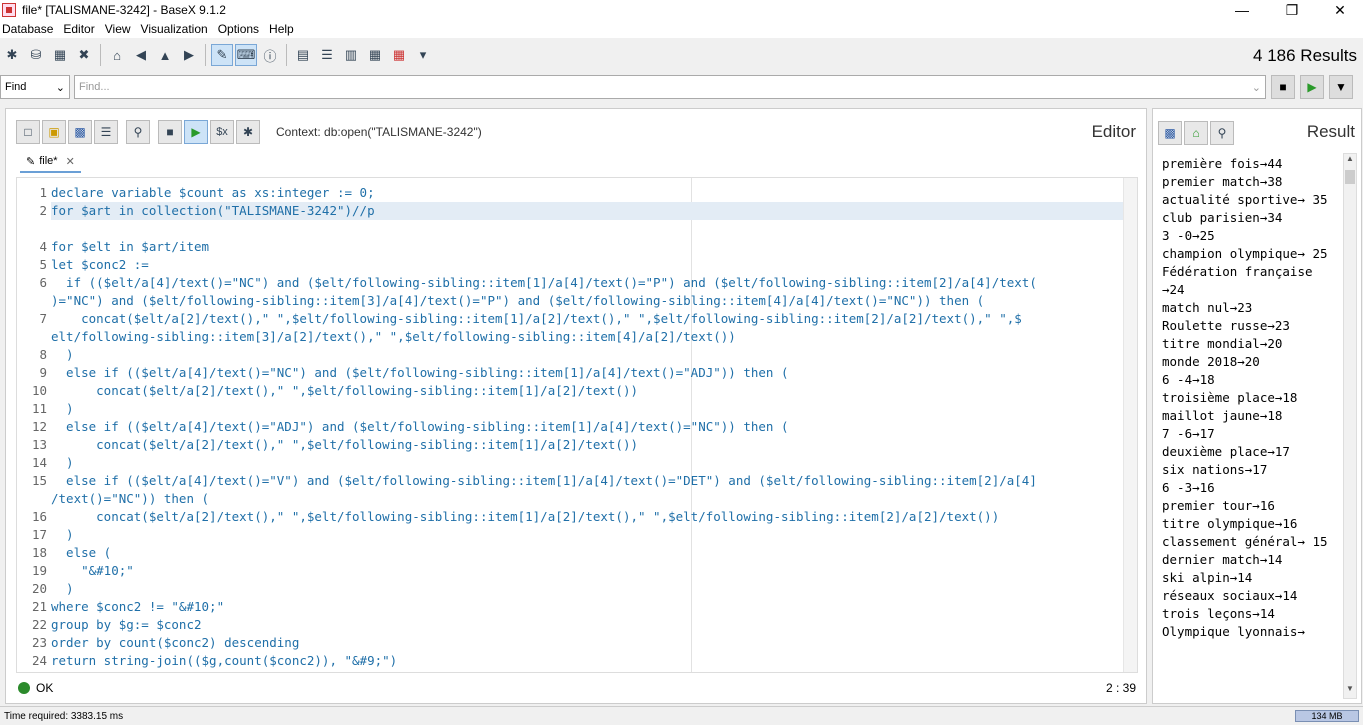 The height and width of the screenshot is (725, 1363). Describe the element at coordinates (1245, 253) in the screenshot. I see `result-item: champion olympique→ 25` at that location.